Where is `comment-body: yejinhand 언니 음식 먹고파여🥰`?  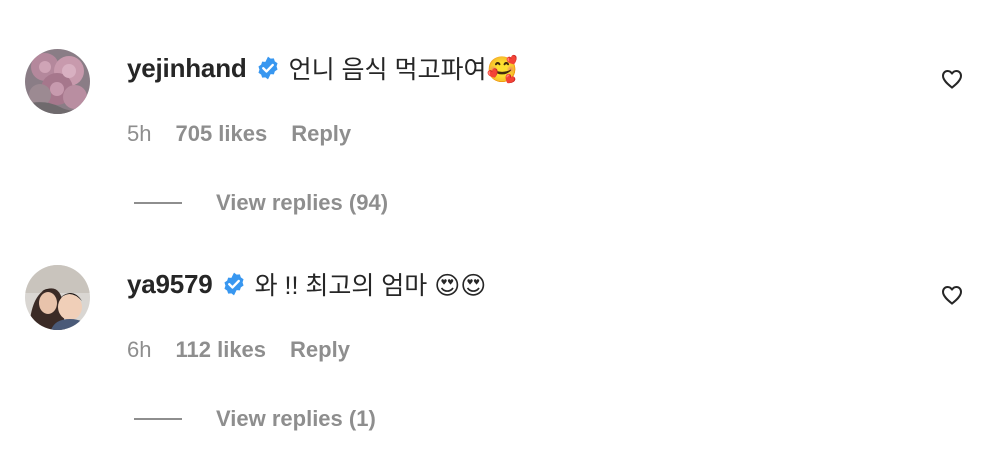
comment-body: yejinhand 언니 음식 먹고파여🥰 is located at coordinates (322, 68).